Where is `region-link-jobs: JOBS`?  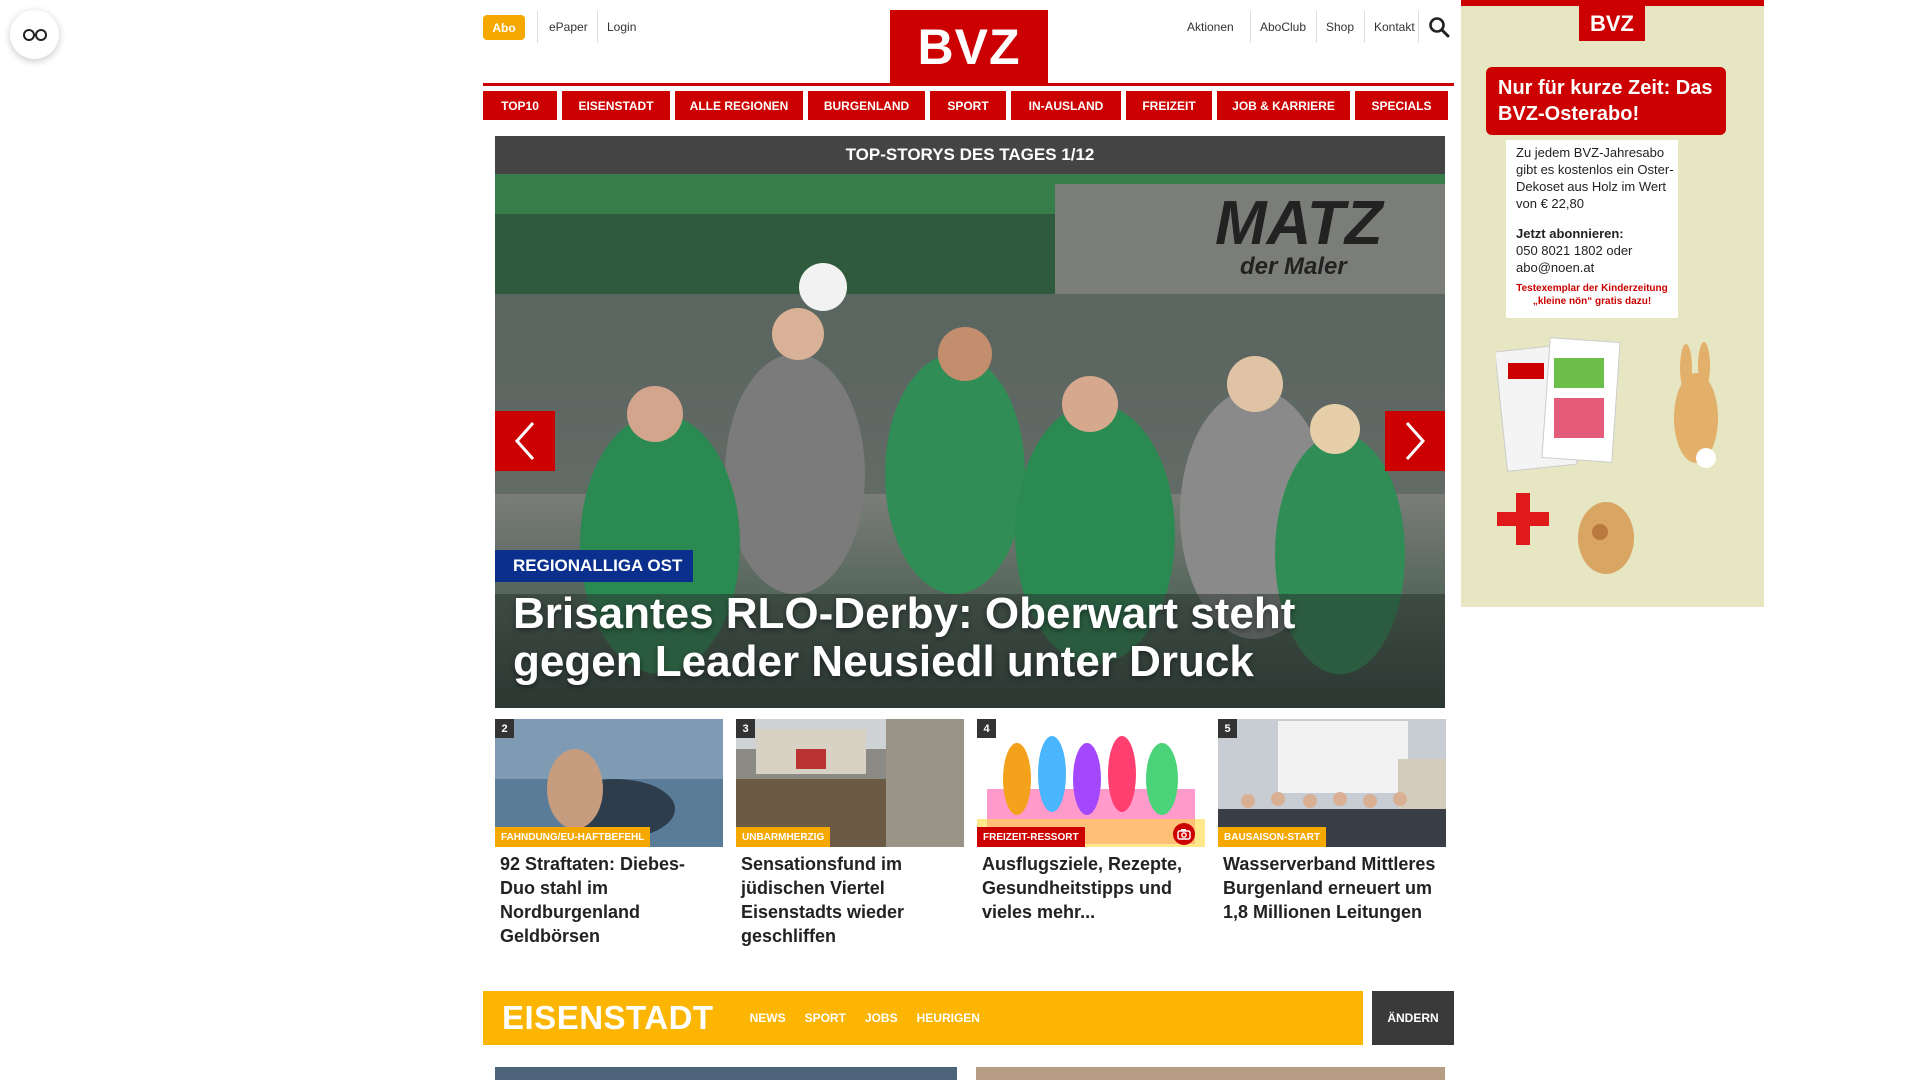
region-link-jobs: JOBS is located at coordinates (881, 1018).